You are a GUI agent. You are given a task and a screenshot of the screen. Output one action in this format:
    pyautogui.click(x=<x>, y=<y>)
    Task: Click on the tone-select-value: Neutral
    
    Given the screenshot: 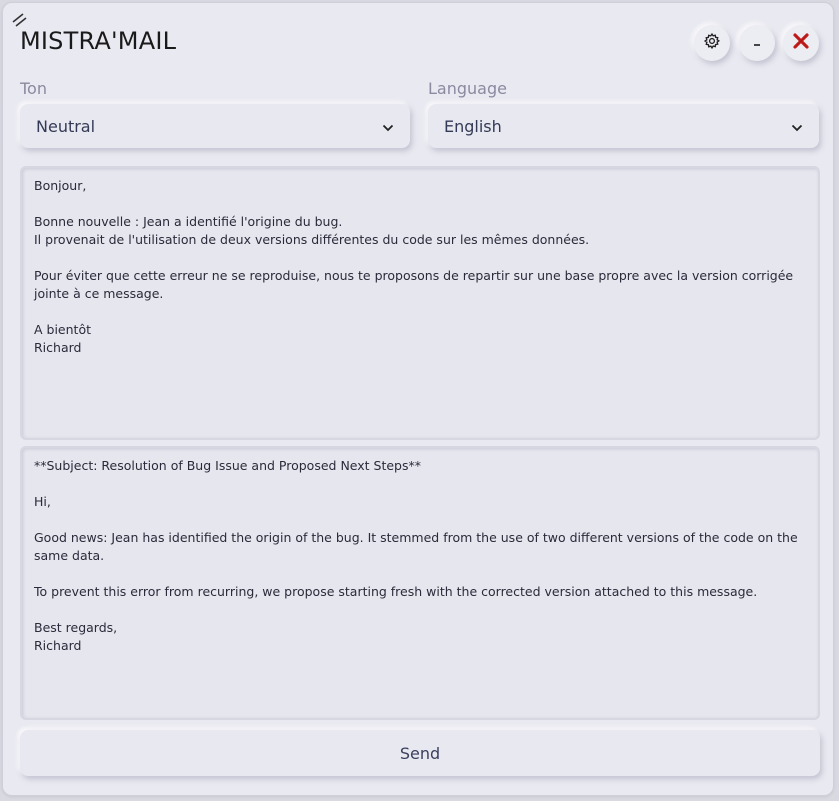 What is the action you would take?
    pyautogui.click(x=66, y=126)
    